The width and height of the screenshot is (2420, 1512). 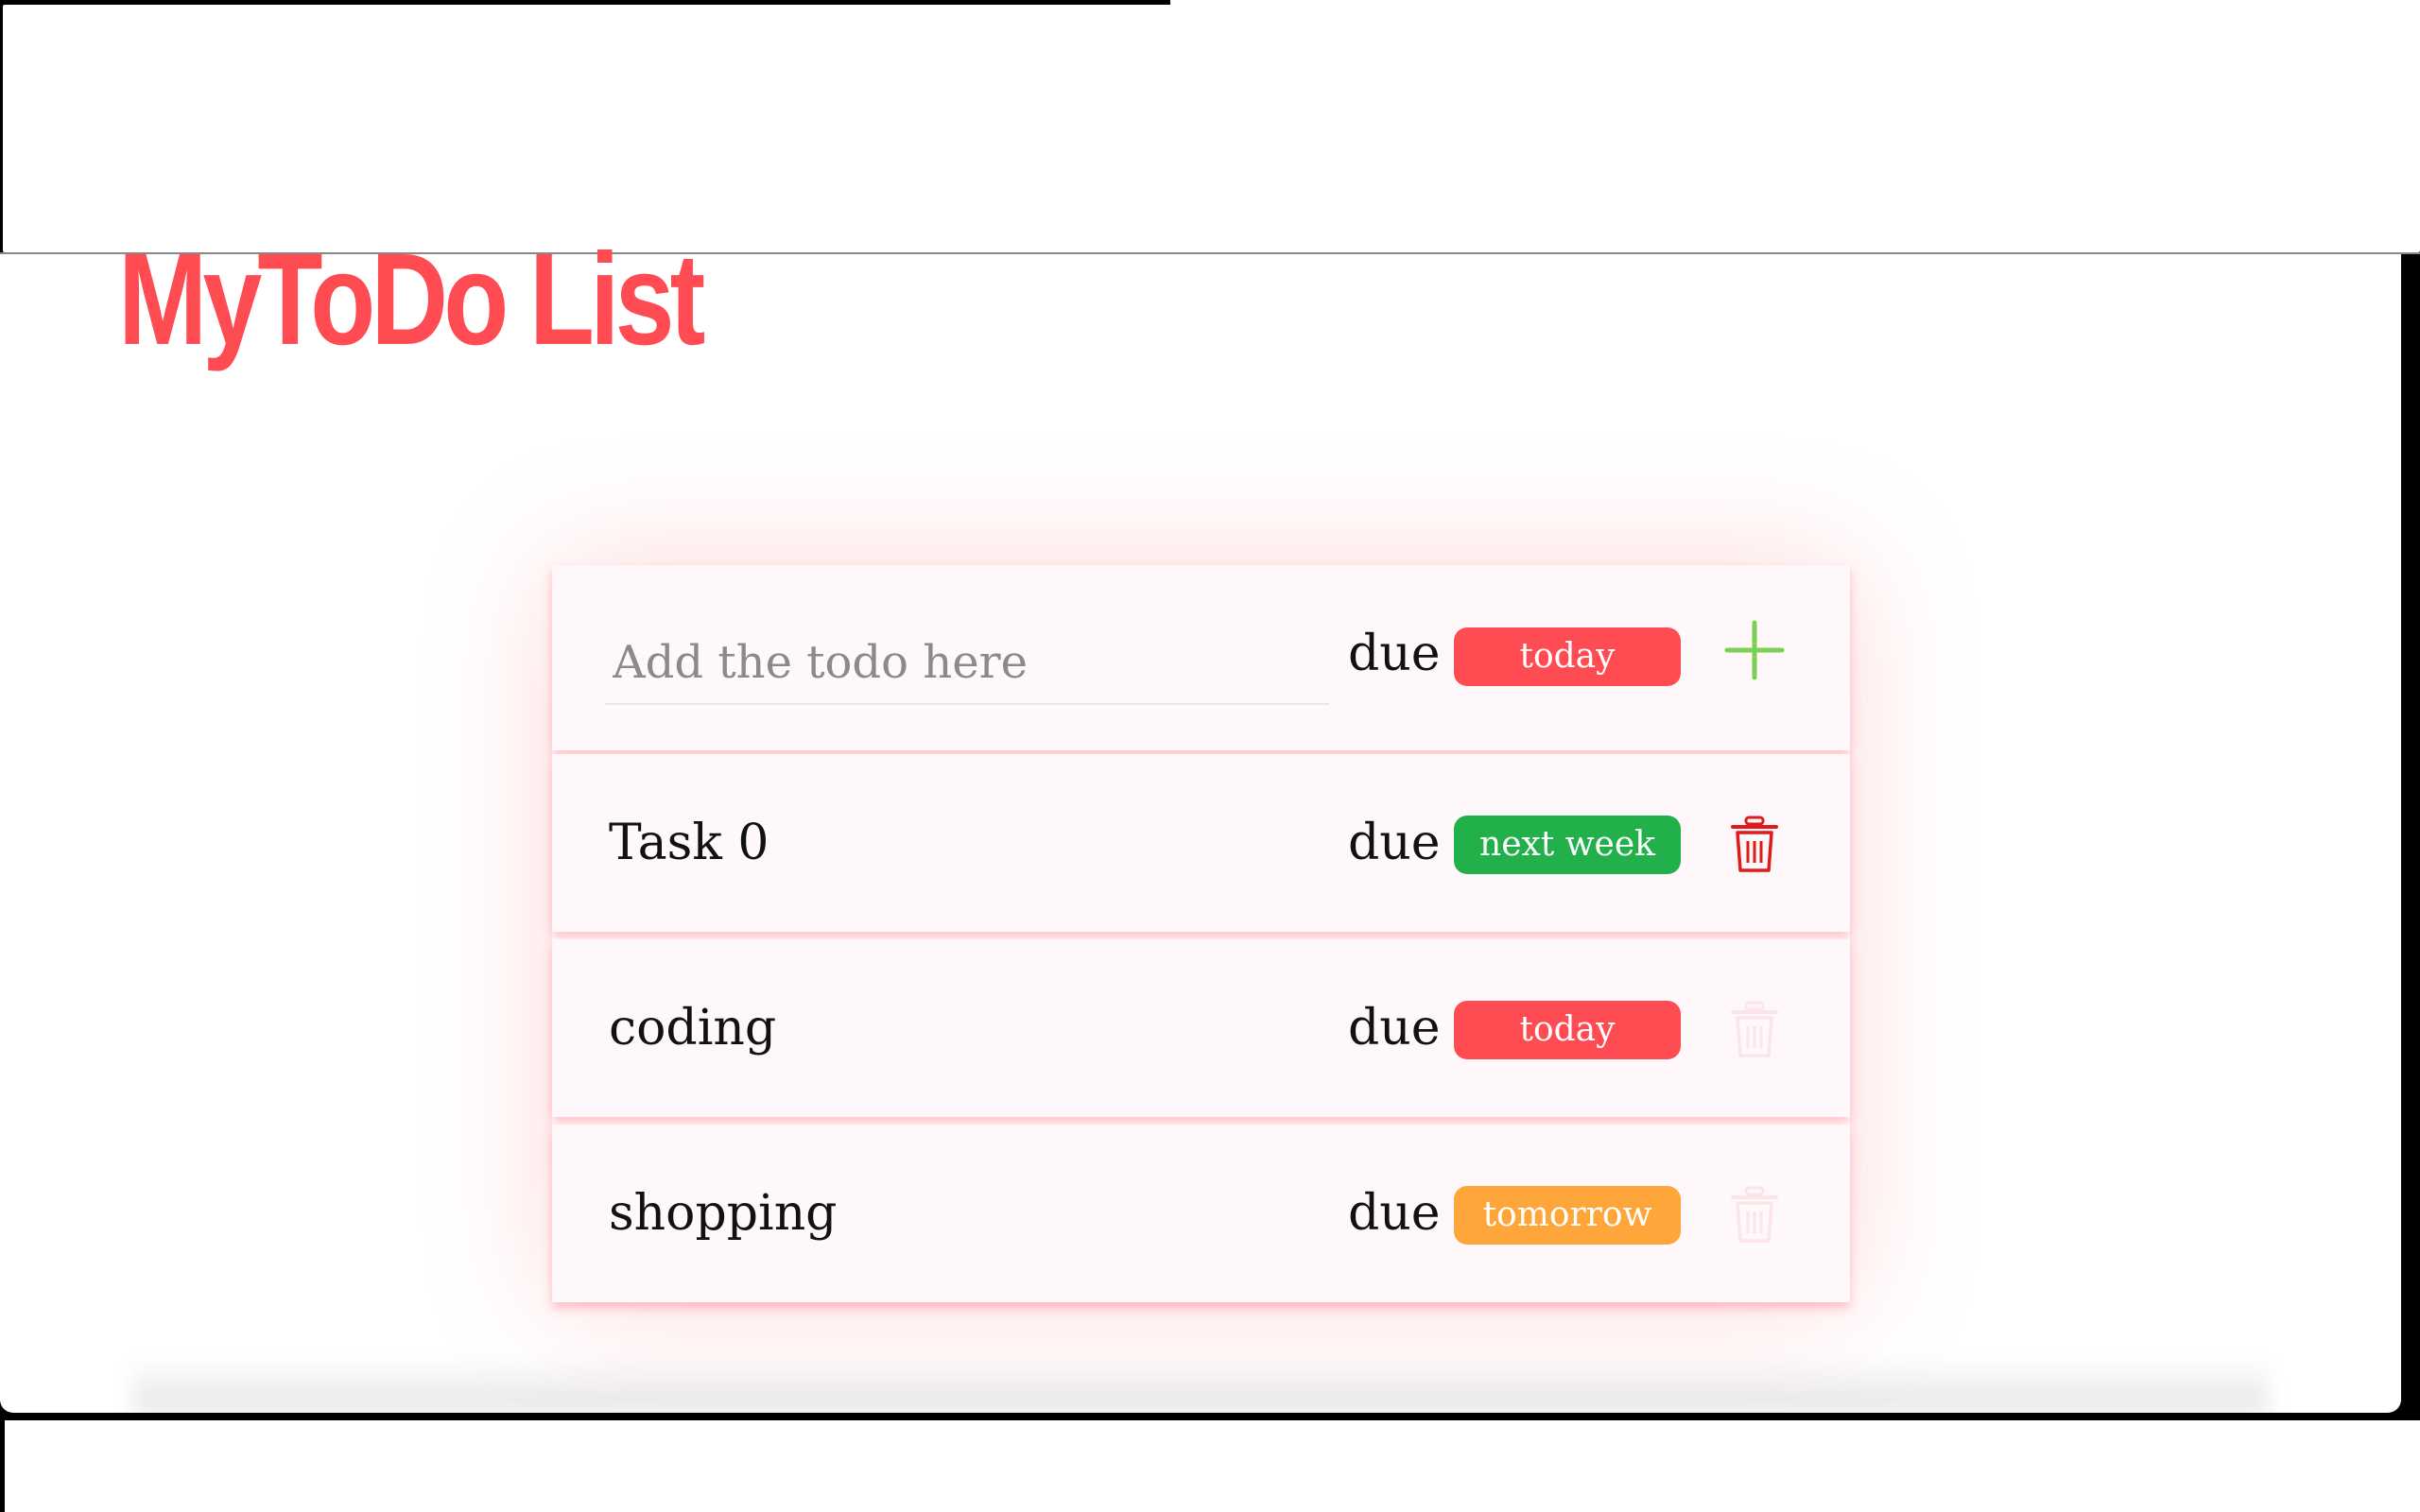 I want to click on page-title: MyToDo List, so click(x=411, y=299).